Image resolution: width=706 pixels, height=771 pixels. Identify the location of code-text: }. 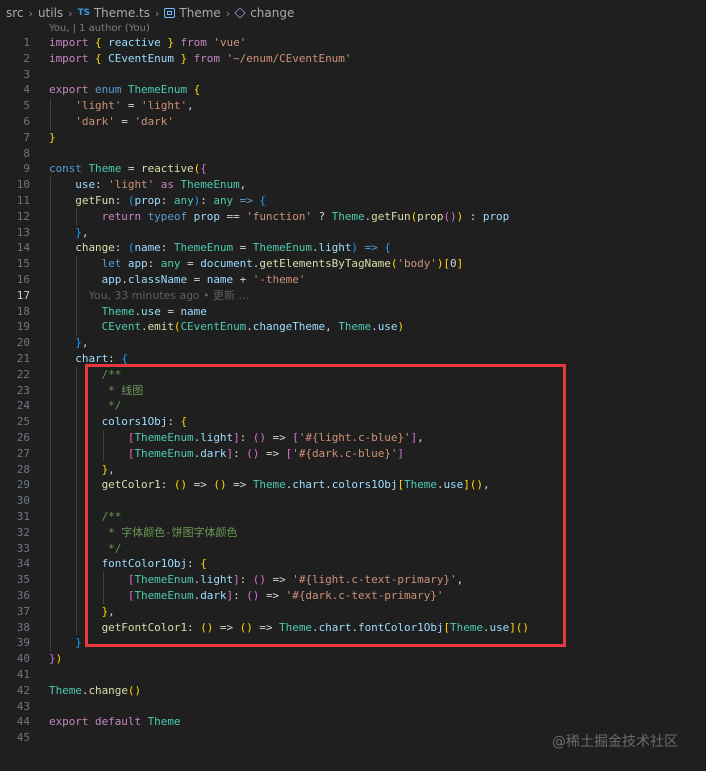
(52, 138).